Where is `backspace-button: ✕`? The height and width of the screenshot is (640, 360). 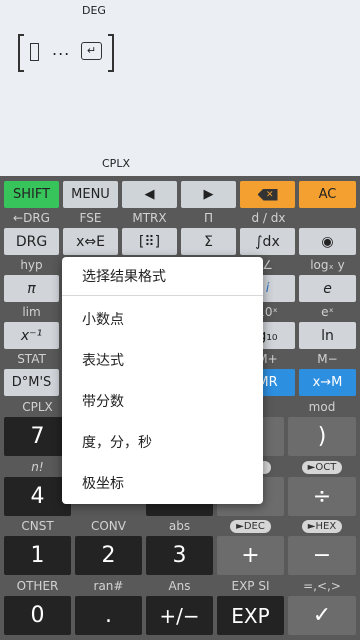 backspace-button: ✕ is located at coordinates (267, 194).